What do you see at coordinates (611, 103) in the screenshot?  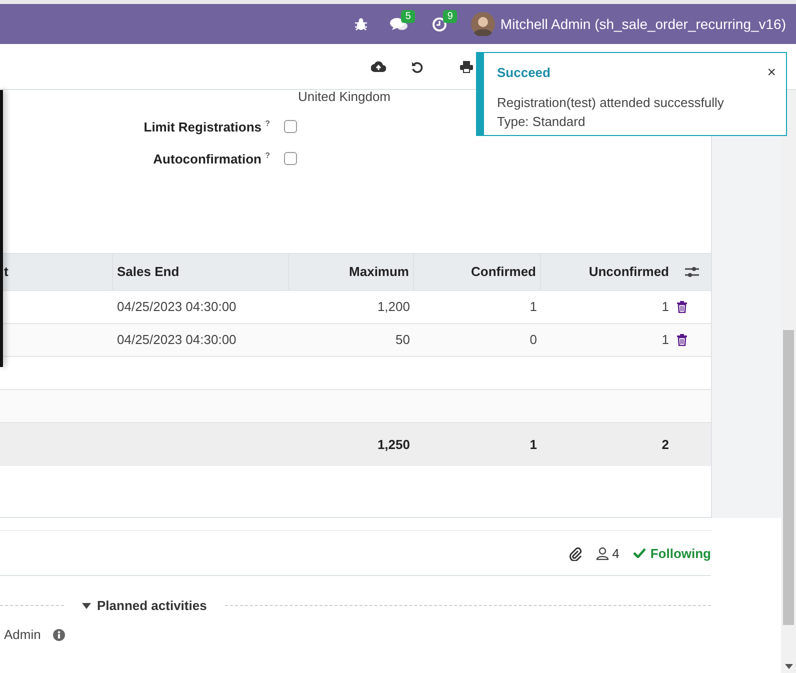 I see `toast-message: Registration(test) attended successfully` at bounding box center [611, 103].